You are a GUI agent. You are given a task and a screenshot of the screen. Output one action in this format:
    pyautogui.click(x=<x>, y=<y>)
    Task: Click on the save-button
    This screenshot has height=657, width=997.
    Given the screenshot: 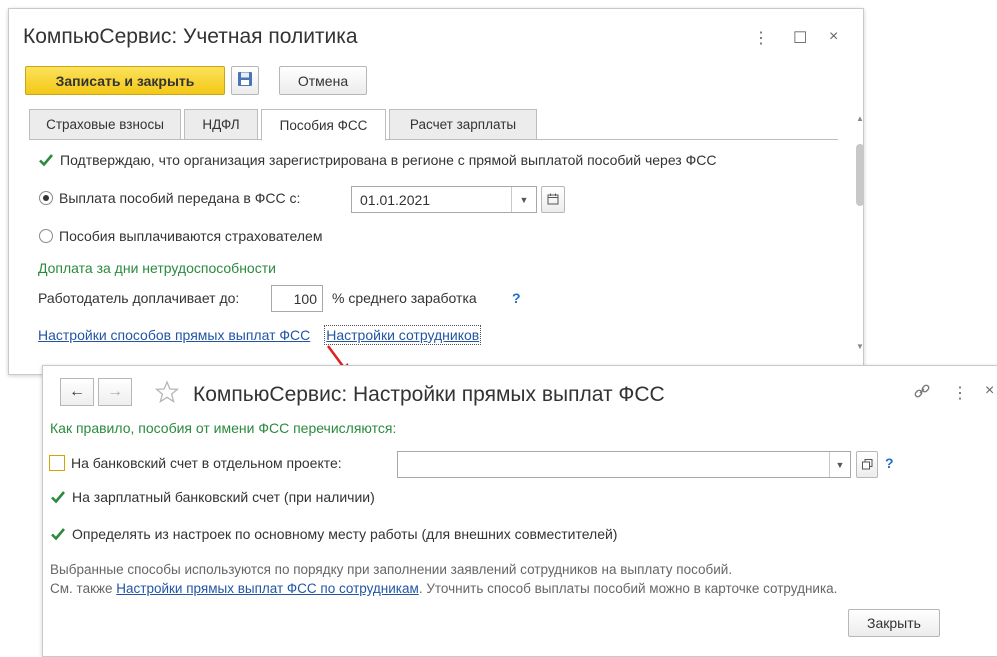 What is the action you would take?
    pyautogui.click(x=245, y=80)
    